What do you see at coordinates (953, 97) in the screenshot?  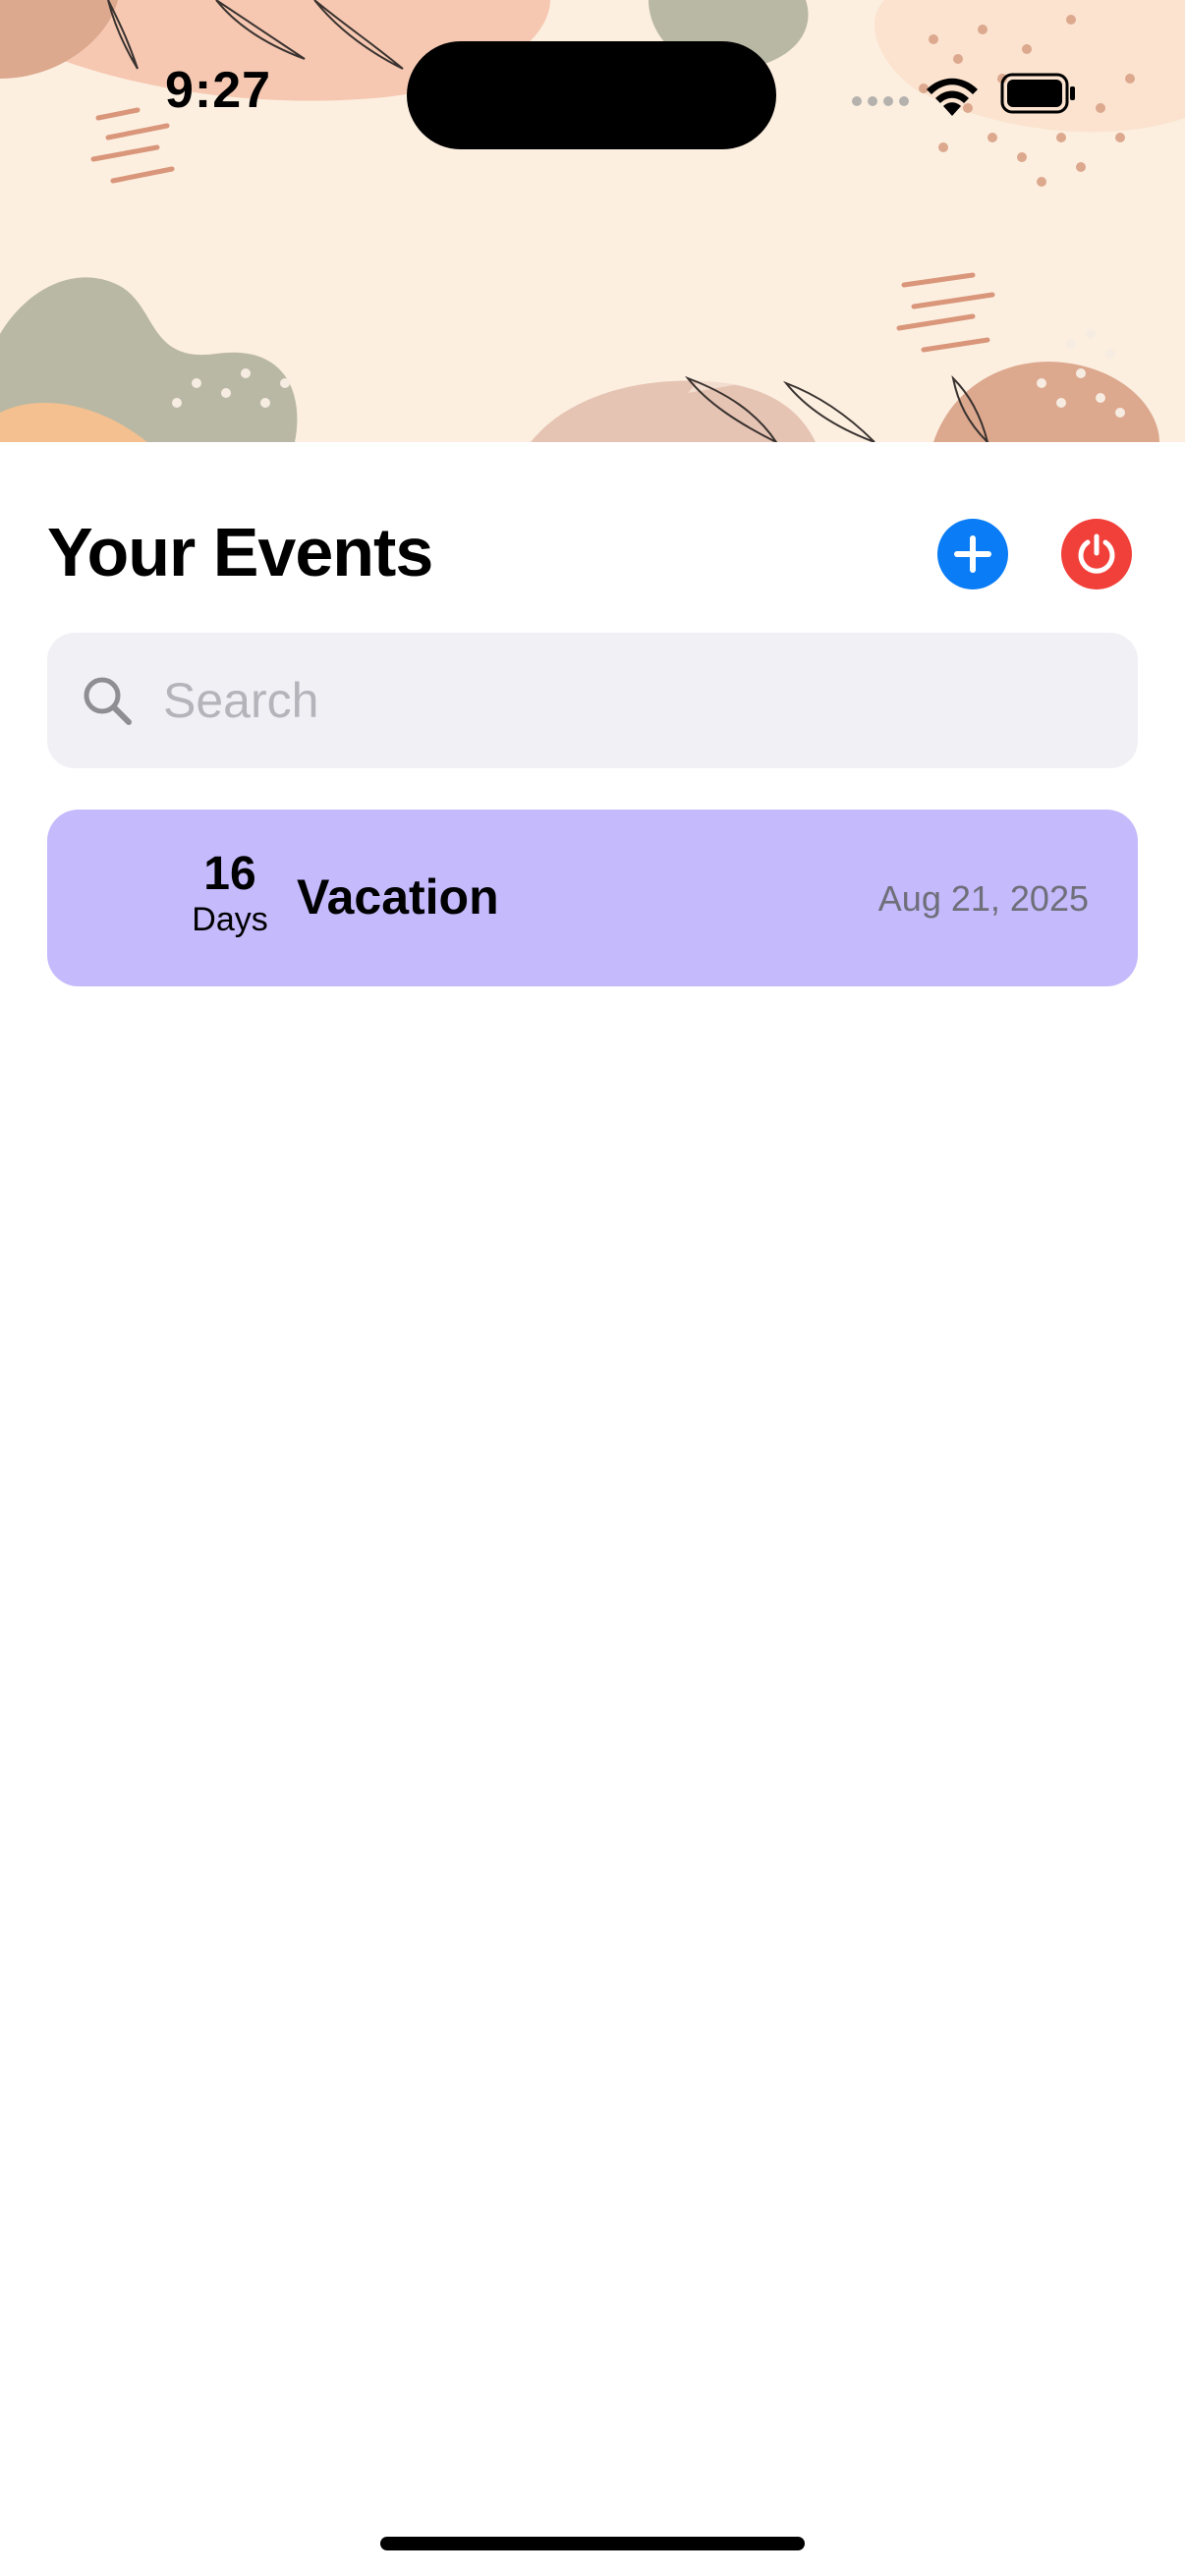 I see `wifi-icon` at bounding box center [953, 97].